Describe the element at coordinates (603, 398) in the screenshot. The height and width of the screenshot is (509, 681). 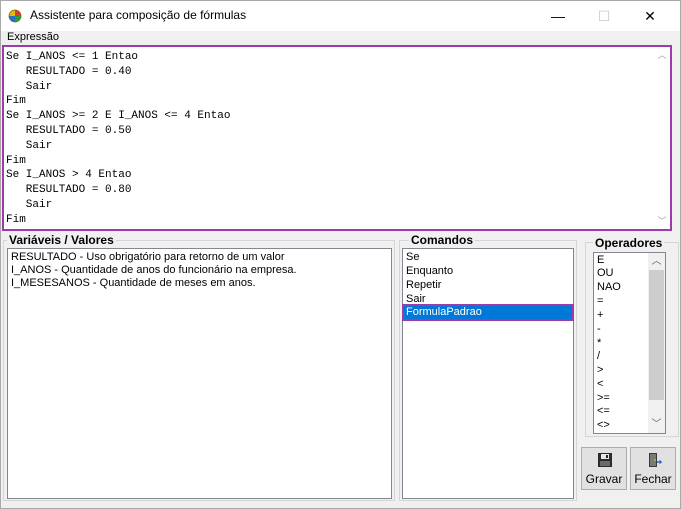
I see `list-item: >=` at that location.